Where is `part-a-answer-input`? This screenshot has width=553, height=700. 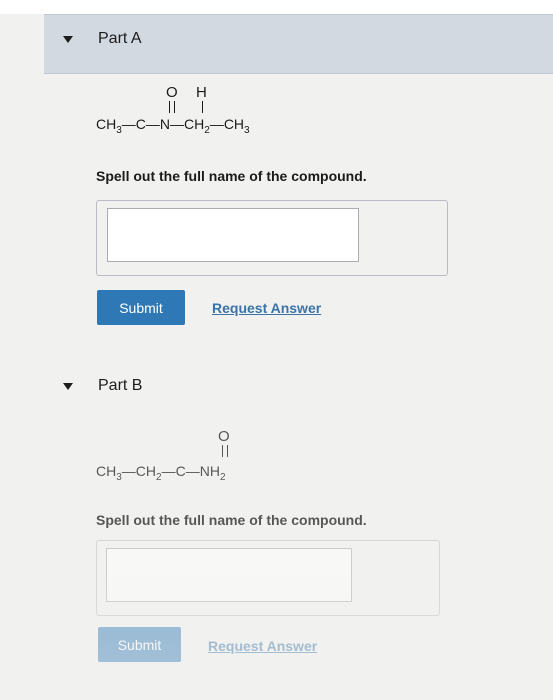
part-a-answer-input is located at coordinates (233, 235).